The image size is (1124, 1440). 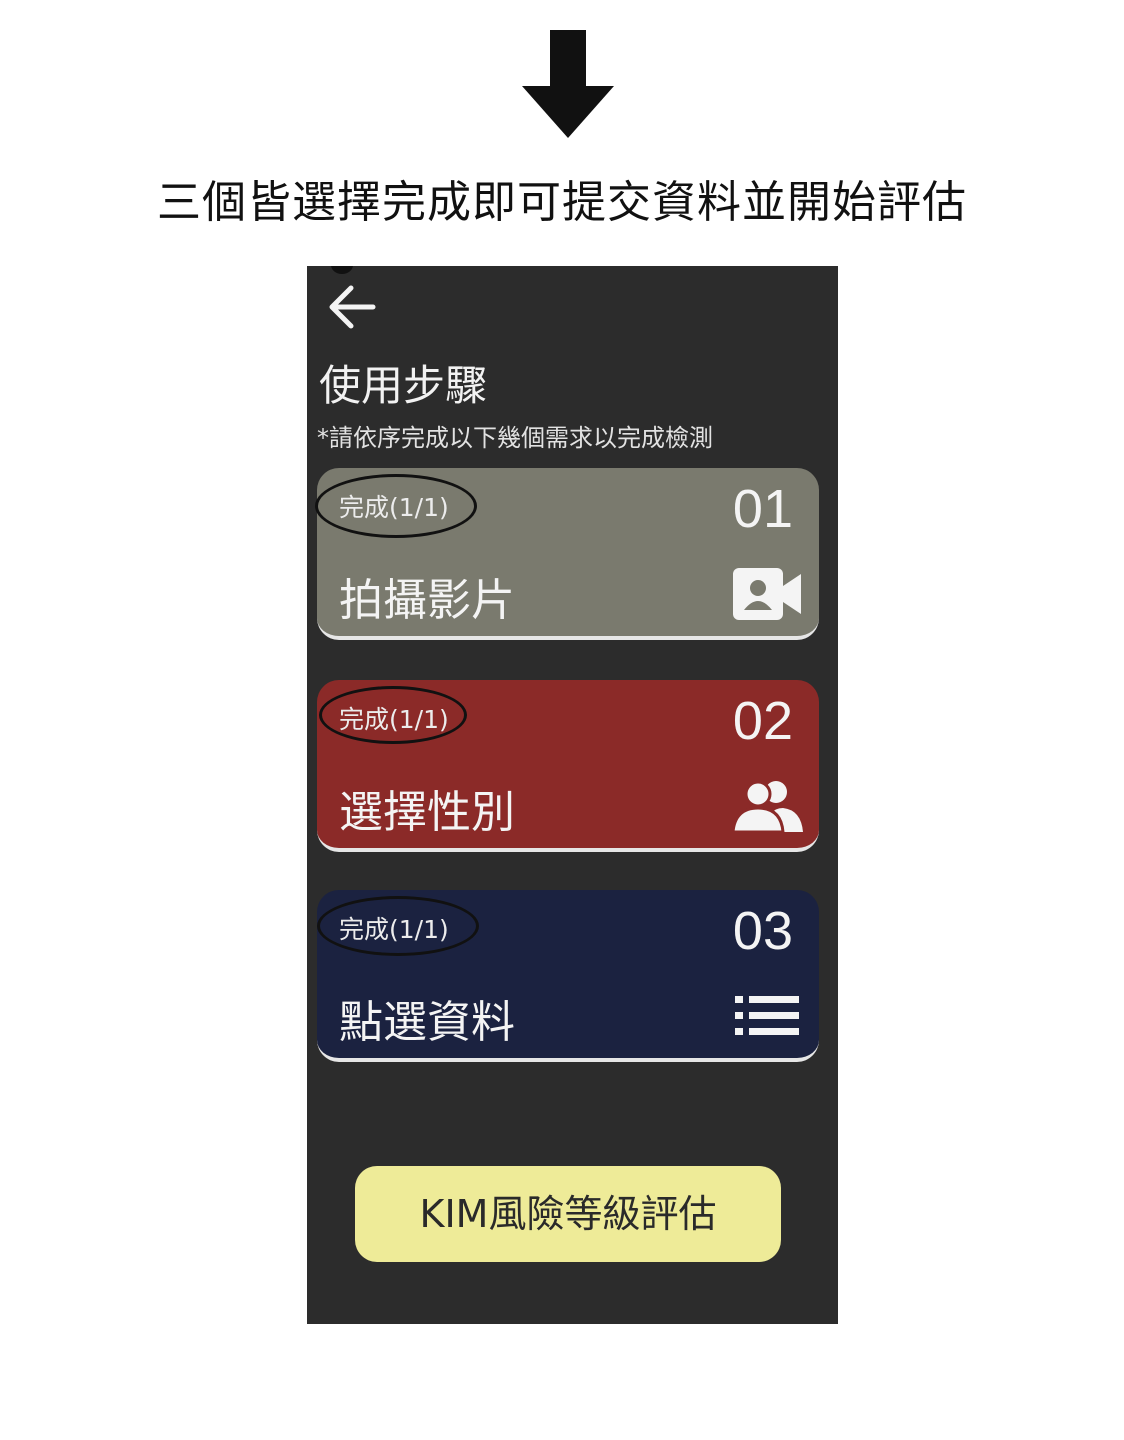 I want to click on instruction-caption: 三個皆選擇完成即可提交資料並開始評估, so click(x=562, y=202).